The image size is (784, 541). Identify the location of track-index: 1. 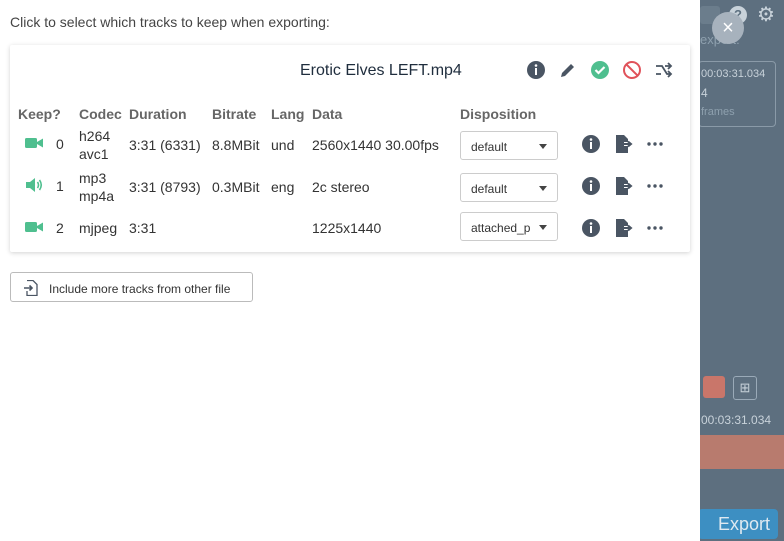
(60, 186).